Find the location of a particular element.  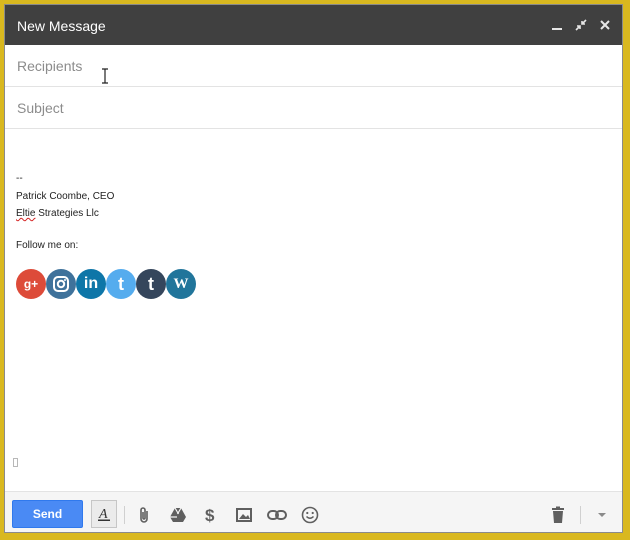

signature-company-rest: Strategies Llc is located at coordinates (67, 213).